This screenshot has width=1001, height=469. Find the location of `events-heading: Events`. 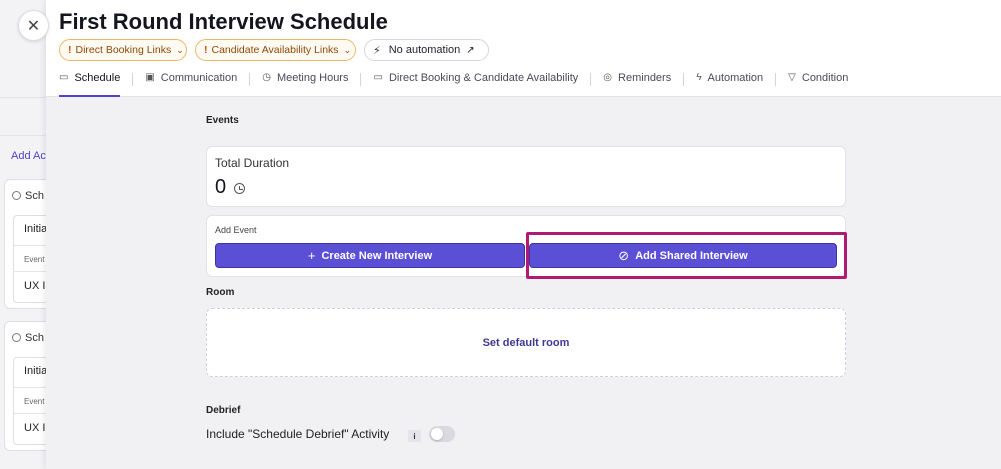

events-heading: Events is located at coordinates (222, 120).